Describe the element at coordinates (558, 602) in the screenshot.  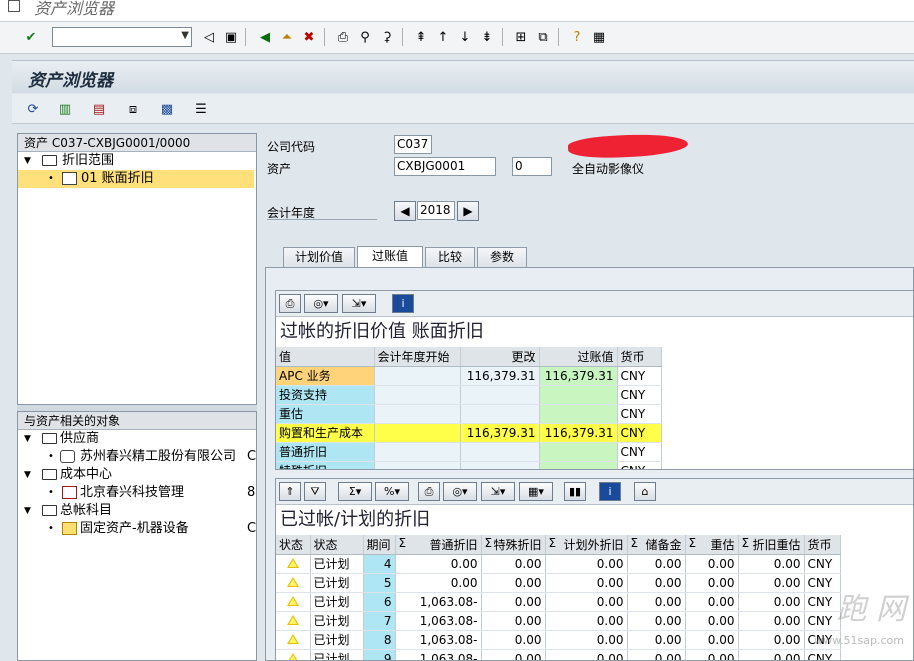
I see `table-row: 已计划 6 1,063.08- 0.00 0.00 0.00 0.00 0.00 CNY` at that location.